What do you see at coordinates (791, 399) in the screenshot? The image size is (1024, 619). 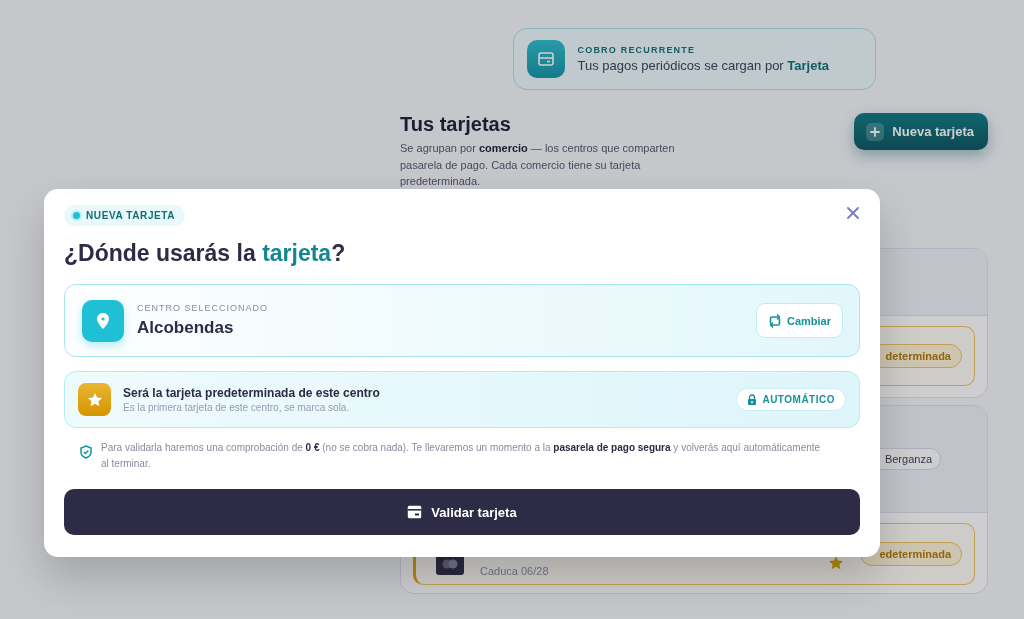 I see `automatic-pill: AUTOMÁTICO` at bounding box center [791, 399].